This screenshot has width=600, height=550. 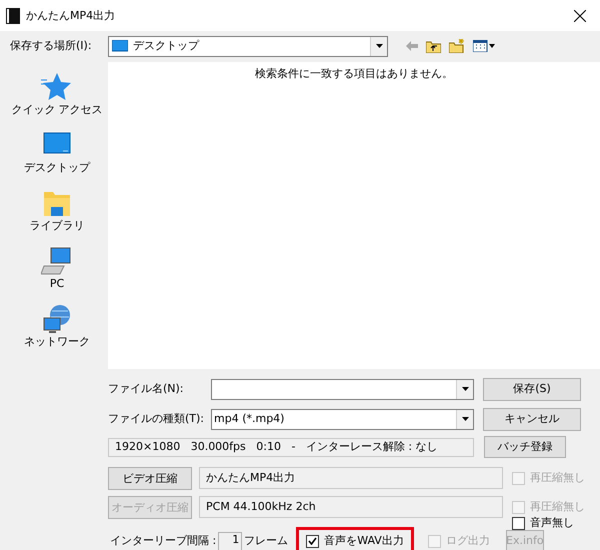 I want to click on button: キャンセル, so click(x=532, y=419).